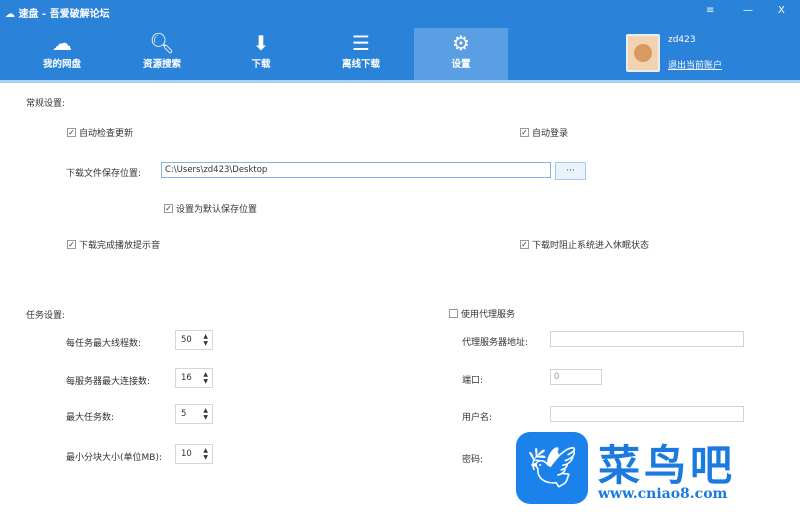 This screenshot has height=516, width=800. What do you see at coordinates (570, 171) in the screenshot?
I see `browse-button: ···` at bounding box center [570, 171].